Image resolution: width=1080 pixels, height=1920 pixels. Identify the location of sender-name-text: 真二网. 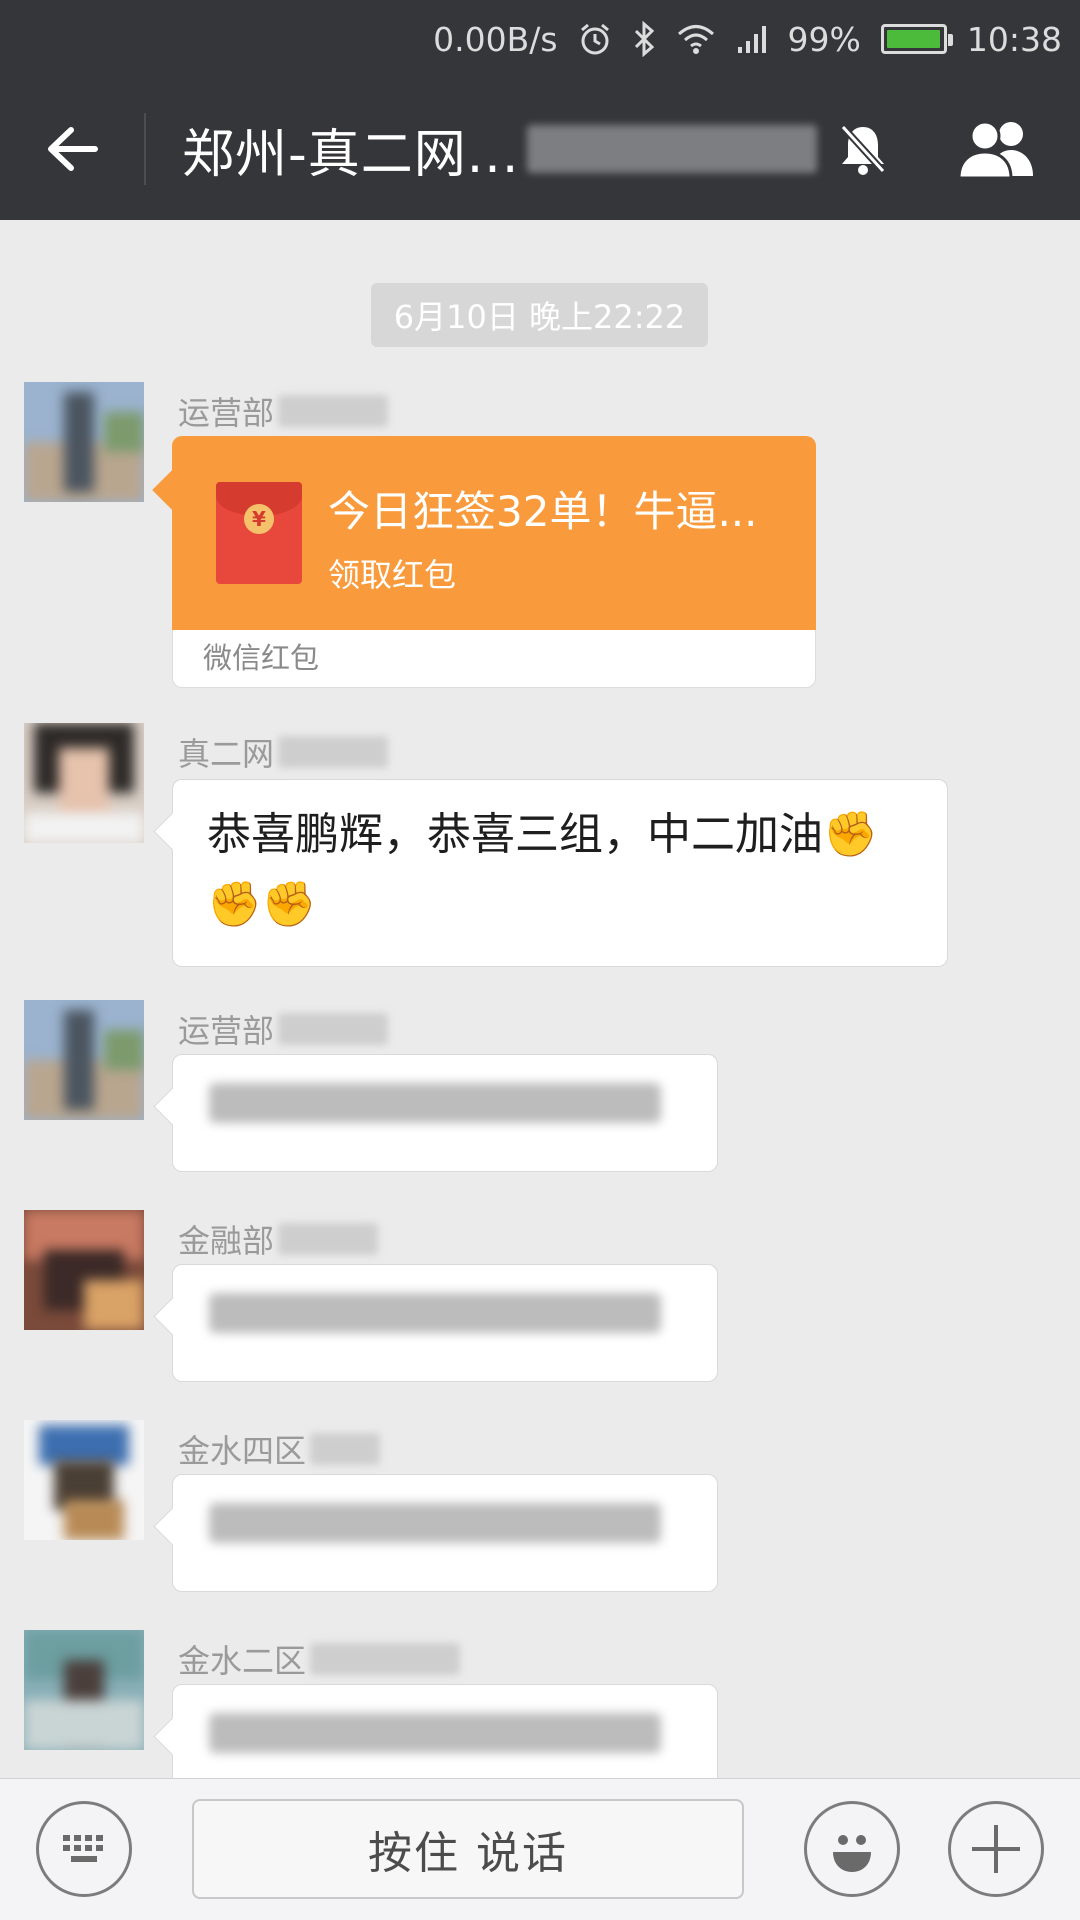
(226, 754).